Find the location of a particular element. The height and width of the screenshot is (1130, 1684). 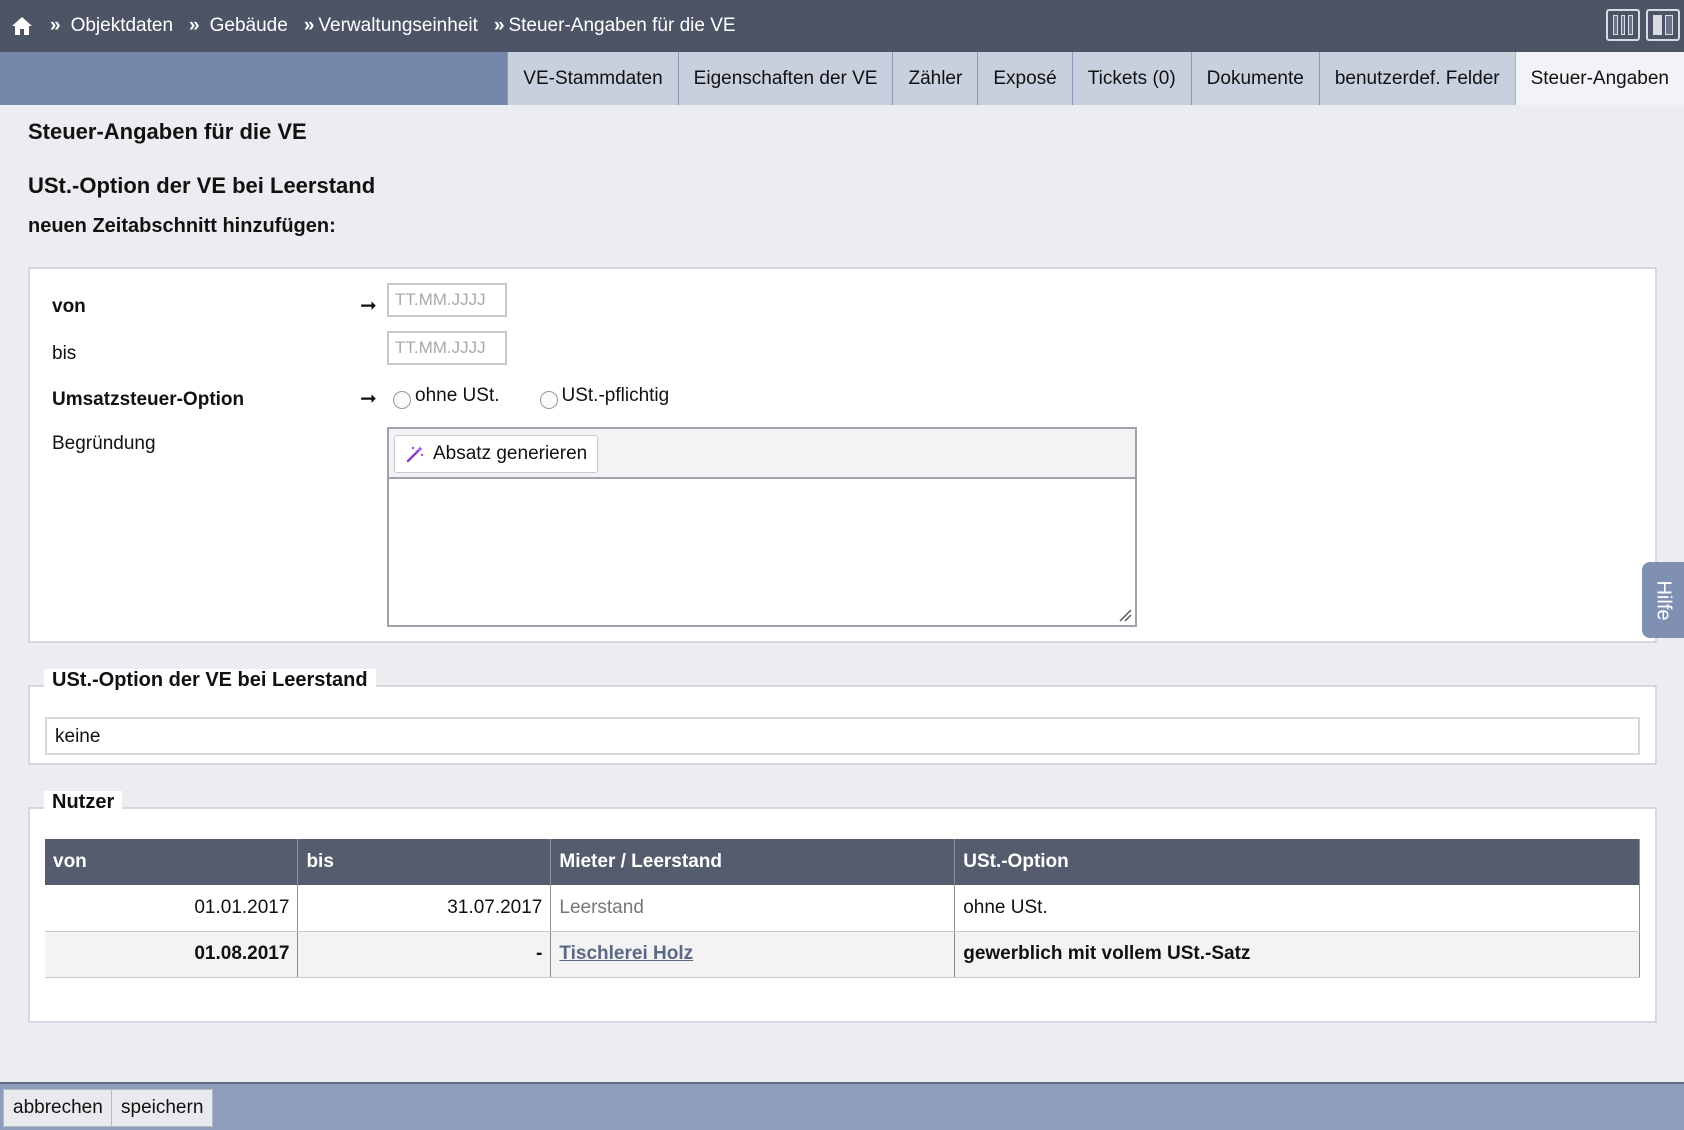

nutzer-legend: Nutzer is located at coordinates (83, 802).